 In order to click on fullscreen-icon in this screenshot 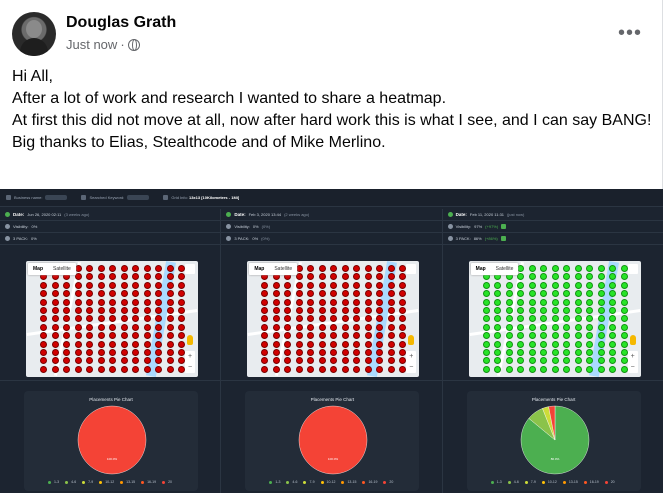, I will do `click(632, 269)`.